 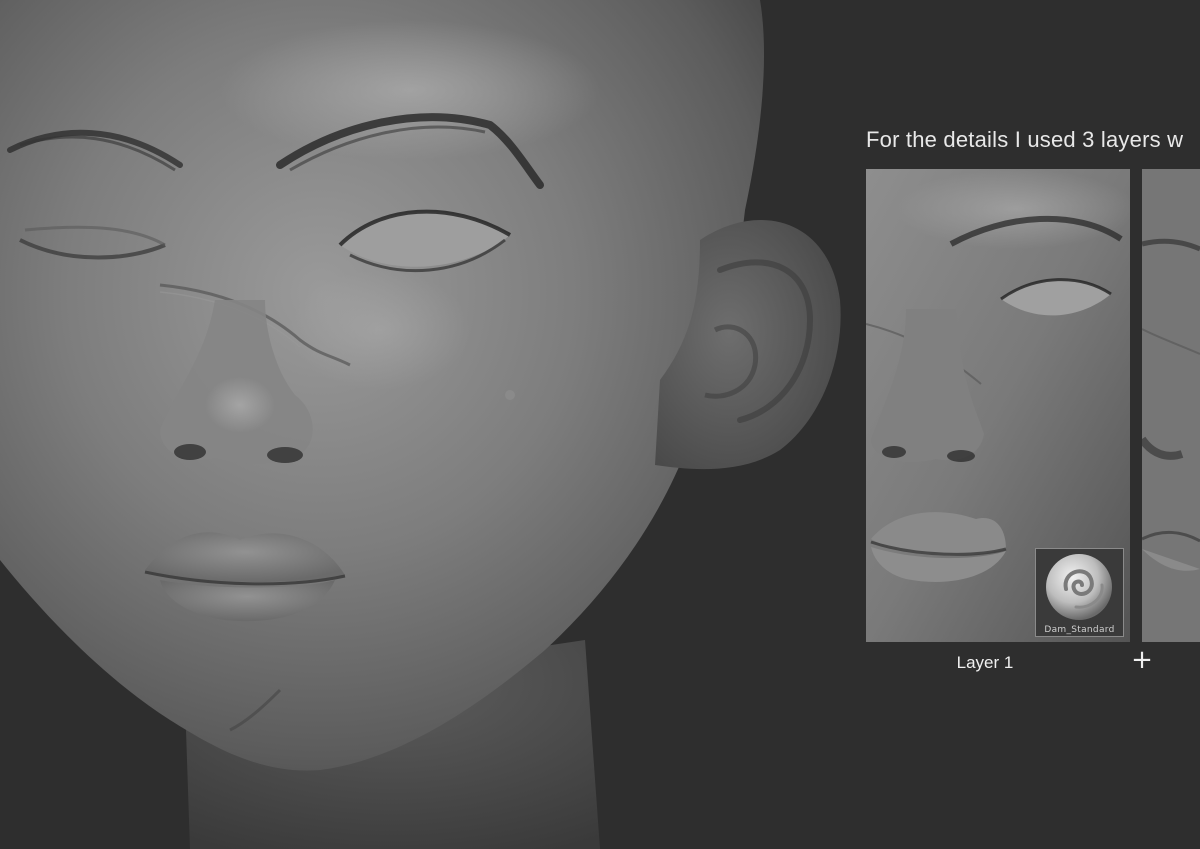 I want to click on plus-icon: +, so click(x=1142, y=660).